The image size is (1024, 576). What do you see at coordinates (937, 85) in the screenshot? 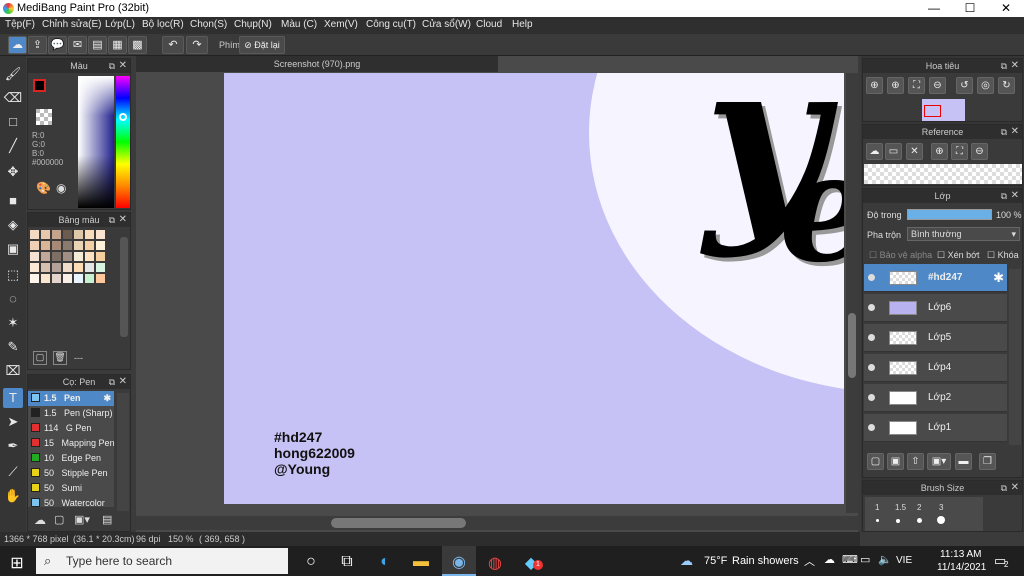
I see `zoom-out-icon: ⊖` at bounding box center [937, 85].